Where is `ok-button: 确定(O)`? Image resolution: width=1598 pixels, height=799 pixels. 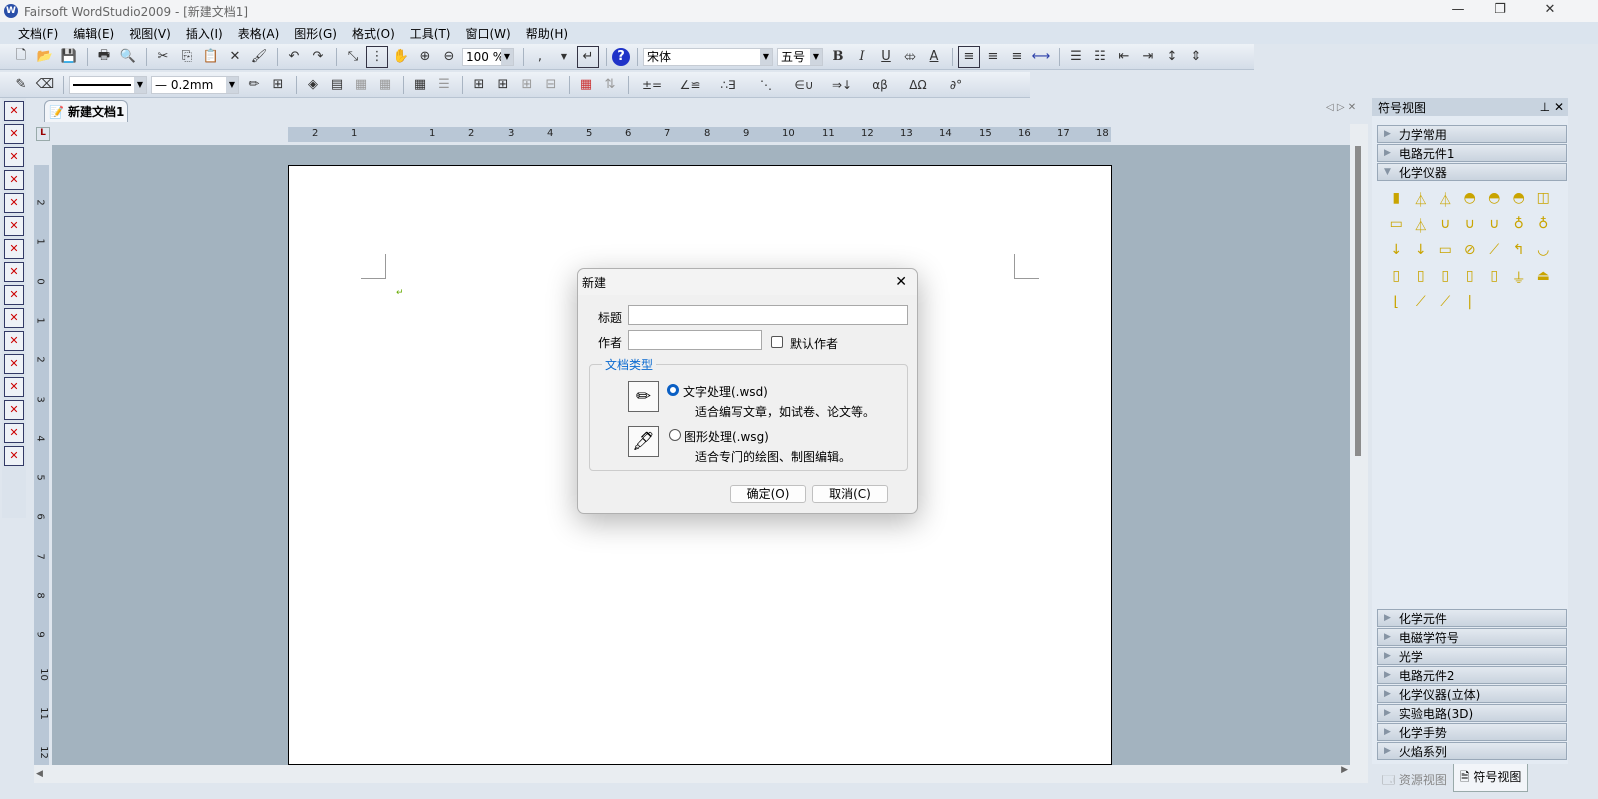 ok-button: 确定(O) is located at coordinates (768, 494).